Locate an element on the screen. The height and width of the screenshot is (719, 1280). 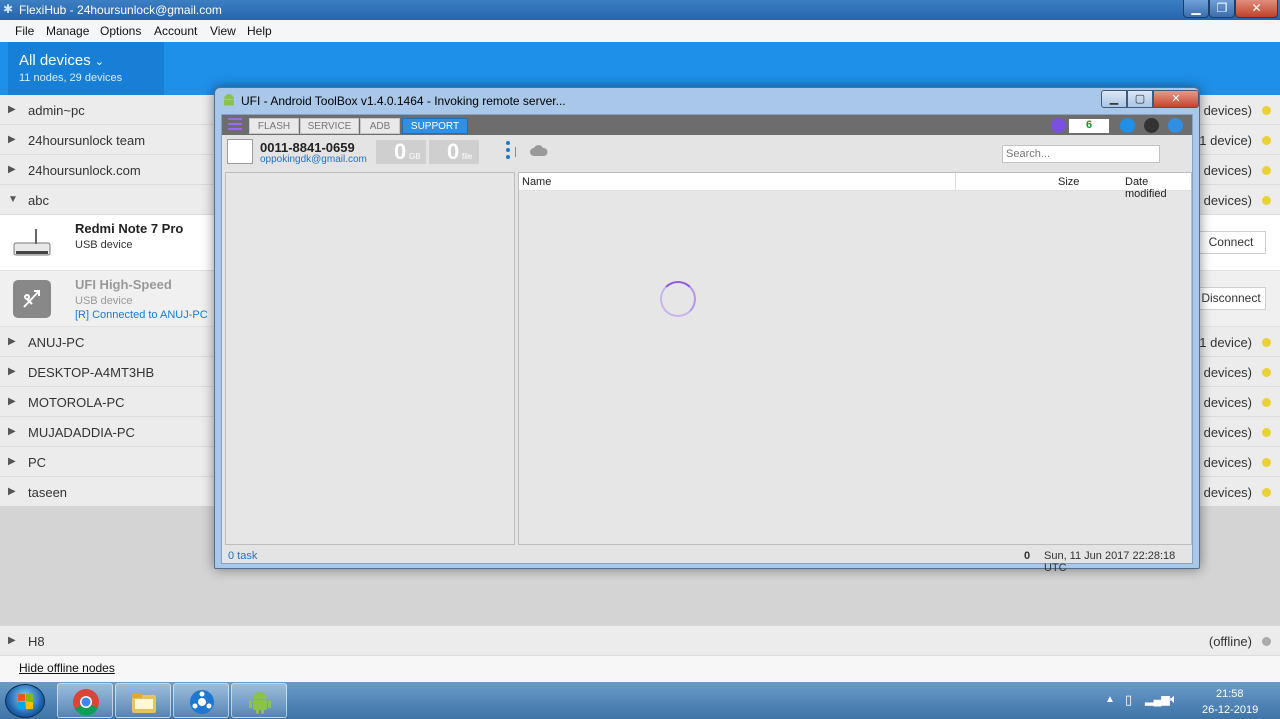
tab-adb: ADB is located at coordinates (380, 126).